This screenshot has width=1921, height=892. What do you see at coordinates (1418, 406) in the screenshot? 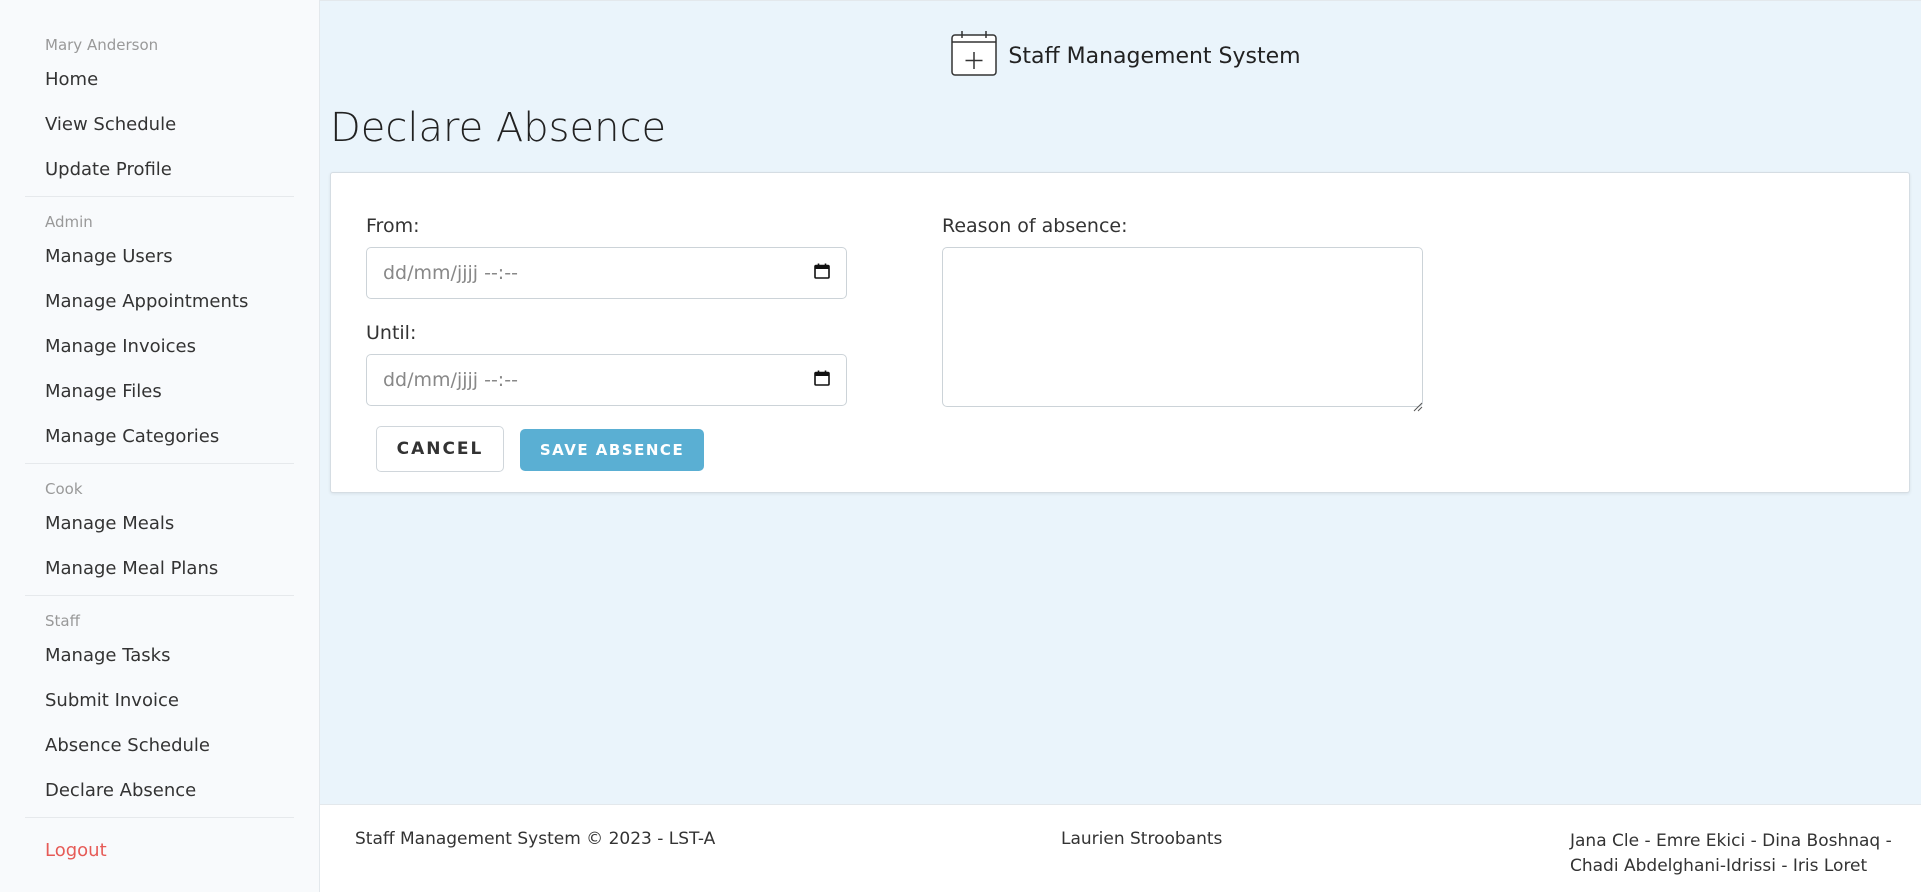
I see `resize-handle-icon` at bounding box center [1418, 406].